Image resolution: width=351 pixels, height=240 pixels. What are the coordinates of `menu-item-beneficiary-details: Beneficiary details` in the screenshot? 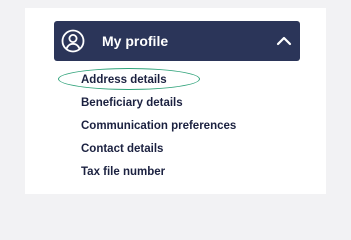 It's located at (158, 106).